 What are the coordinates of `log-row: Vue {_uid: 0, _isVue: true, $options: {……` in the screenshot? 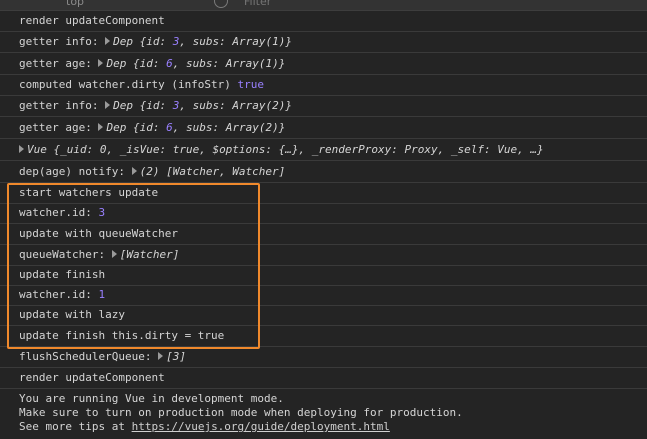 It's located at (323, 150).